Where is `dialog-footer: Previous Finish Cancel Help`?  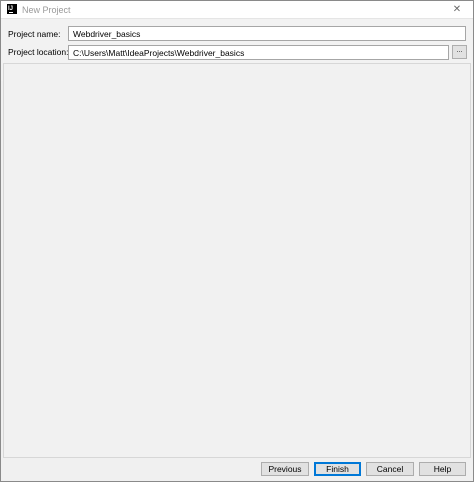
dialog-footer: Previous Finish Cancel Help is located at coordinates (237, 470).